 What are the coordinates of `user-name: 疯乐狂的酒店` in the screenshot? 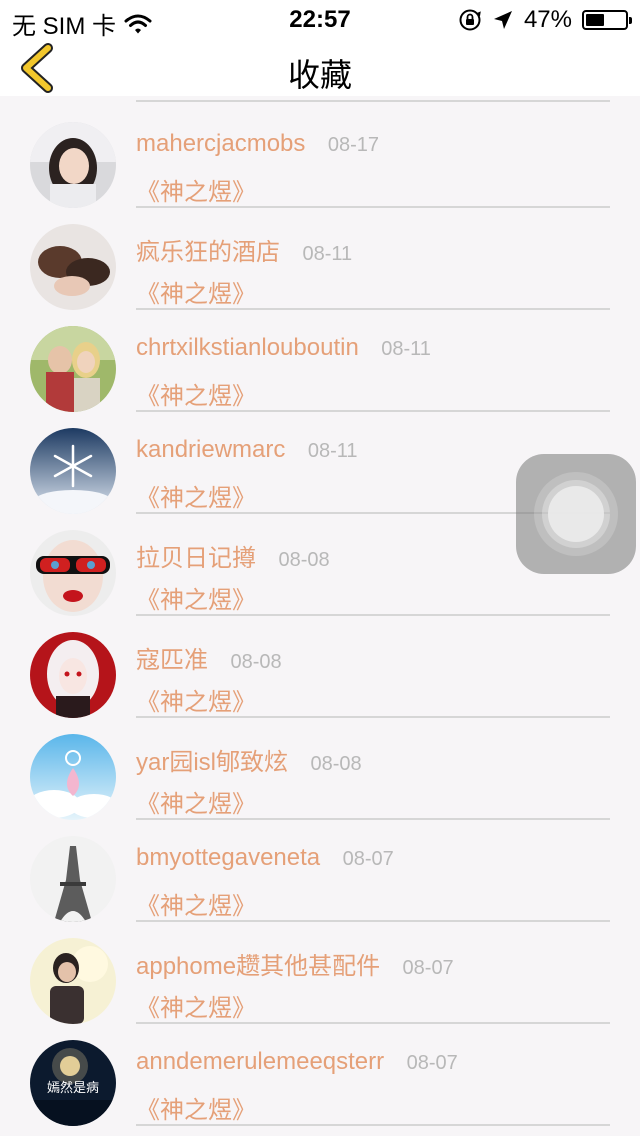 It's located at (208, 252).